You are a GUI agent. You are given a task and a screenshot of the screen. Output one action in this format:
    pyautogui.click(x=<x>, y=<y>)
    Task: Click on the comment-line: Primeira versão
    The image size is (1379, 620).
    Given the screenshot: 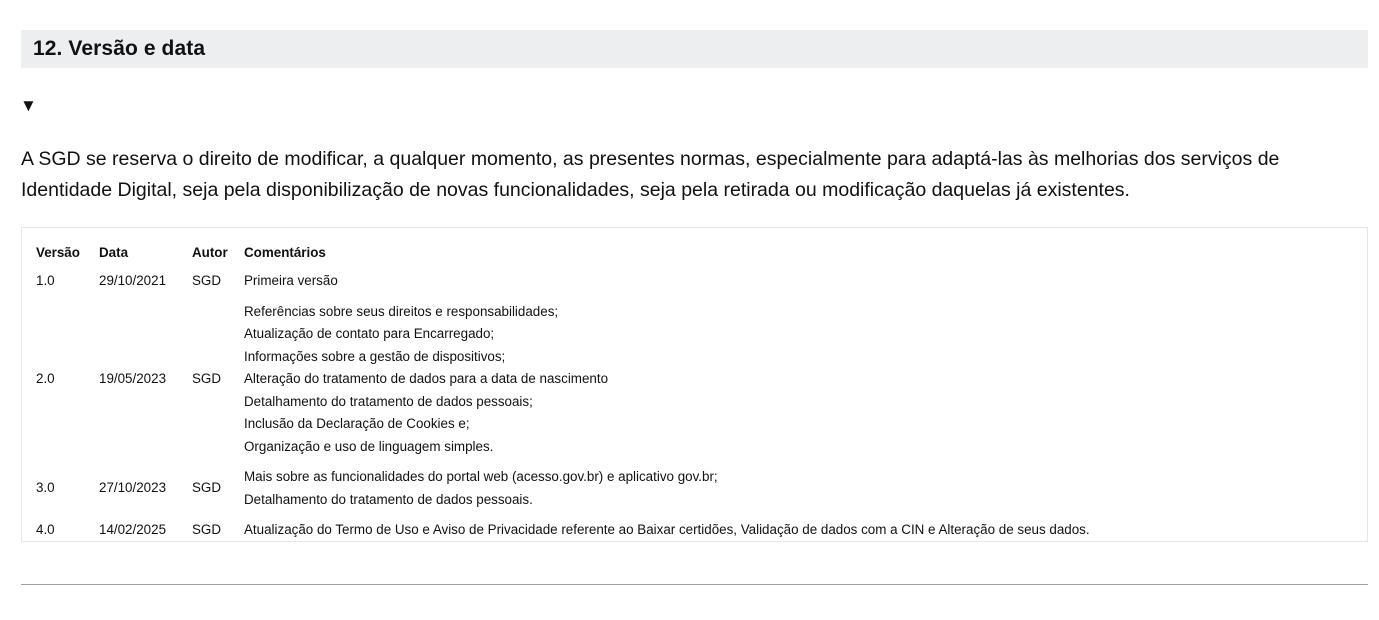 What is the action you would take?
    pyautogui.click(x=291, y=280)
    